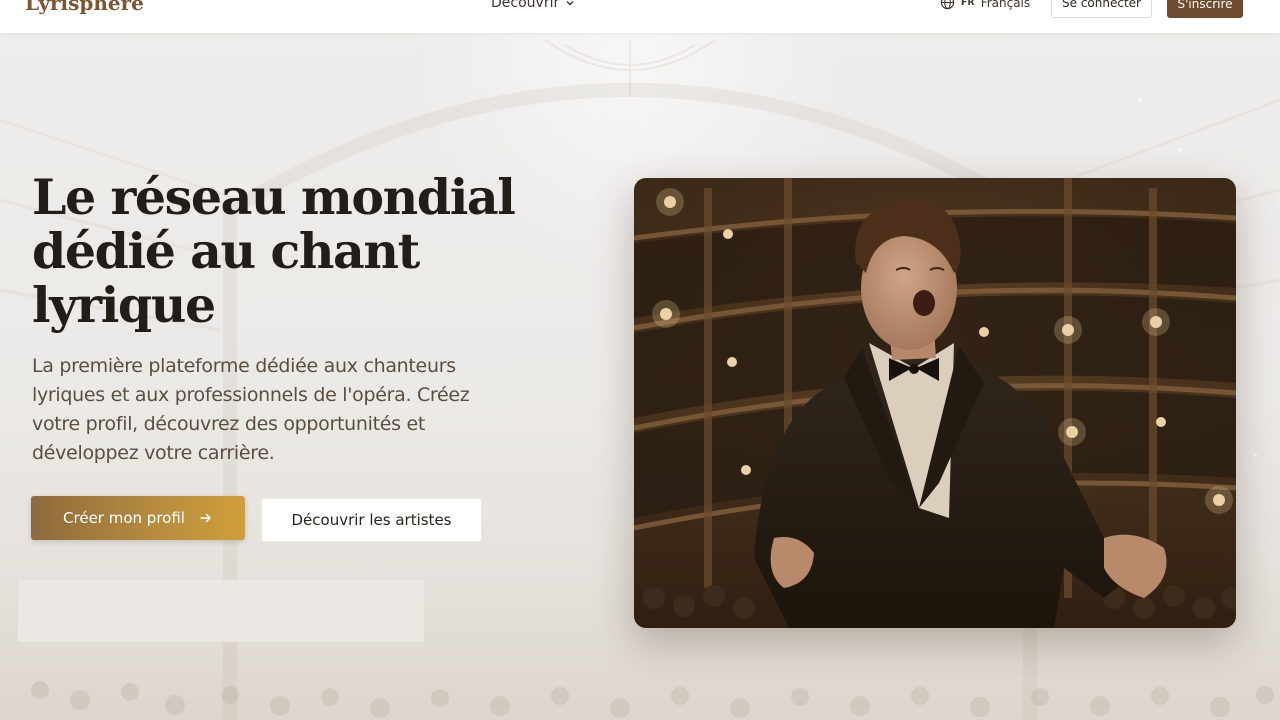  What do you see at coordinates (570, 3) in the screenshot?
I see `chevron-down-icon` at bounding box center [570, 3].